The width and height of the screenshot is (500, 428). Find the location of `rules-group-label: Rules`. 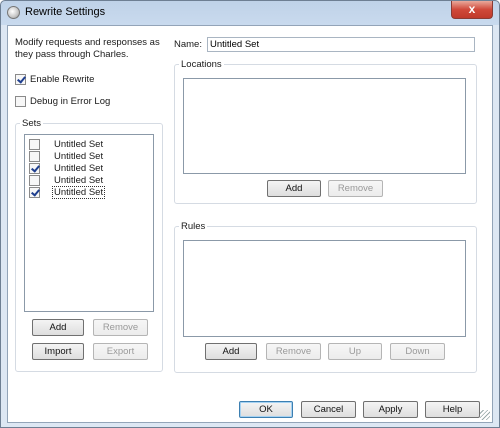

rules-group-label: Rules is located at coordinates (193, 226).